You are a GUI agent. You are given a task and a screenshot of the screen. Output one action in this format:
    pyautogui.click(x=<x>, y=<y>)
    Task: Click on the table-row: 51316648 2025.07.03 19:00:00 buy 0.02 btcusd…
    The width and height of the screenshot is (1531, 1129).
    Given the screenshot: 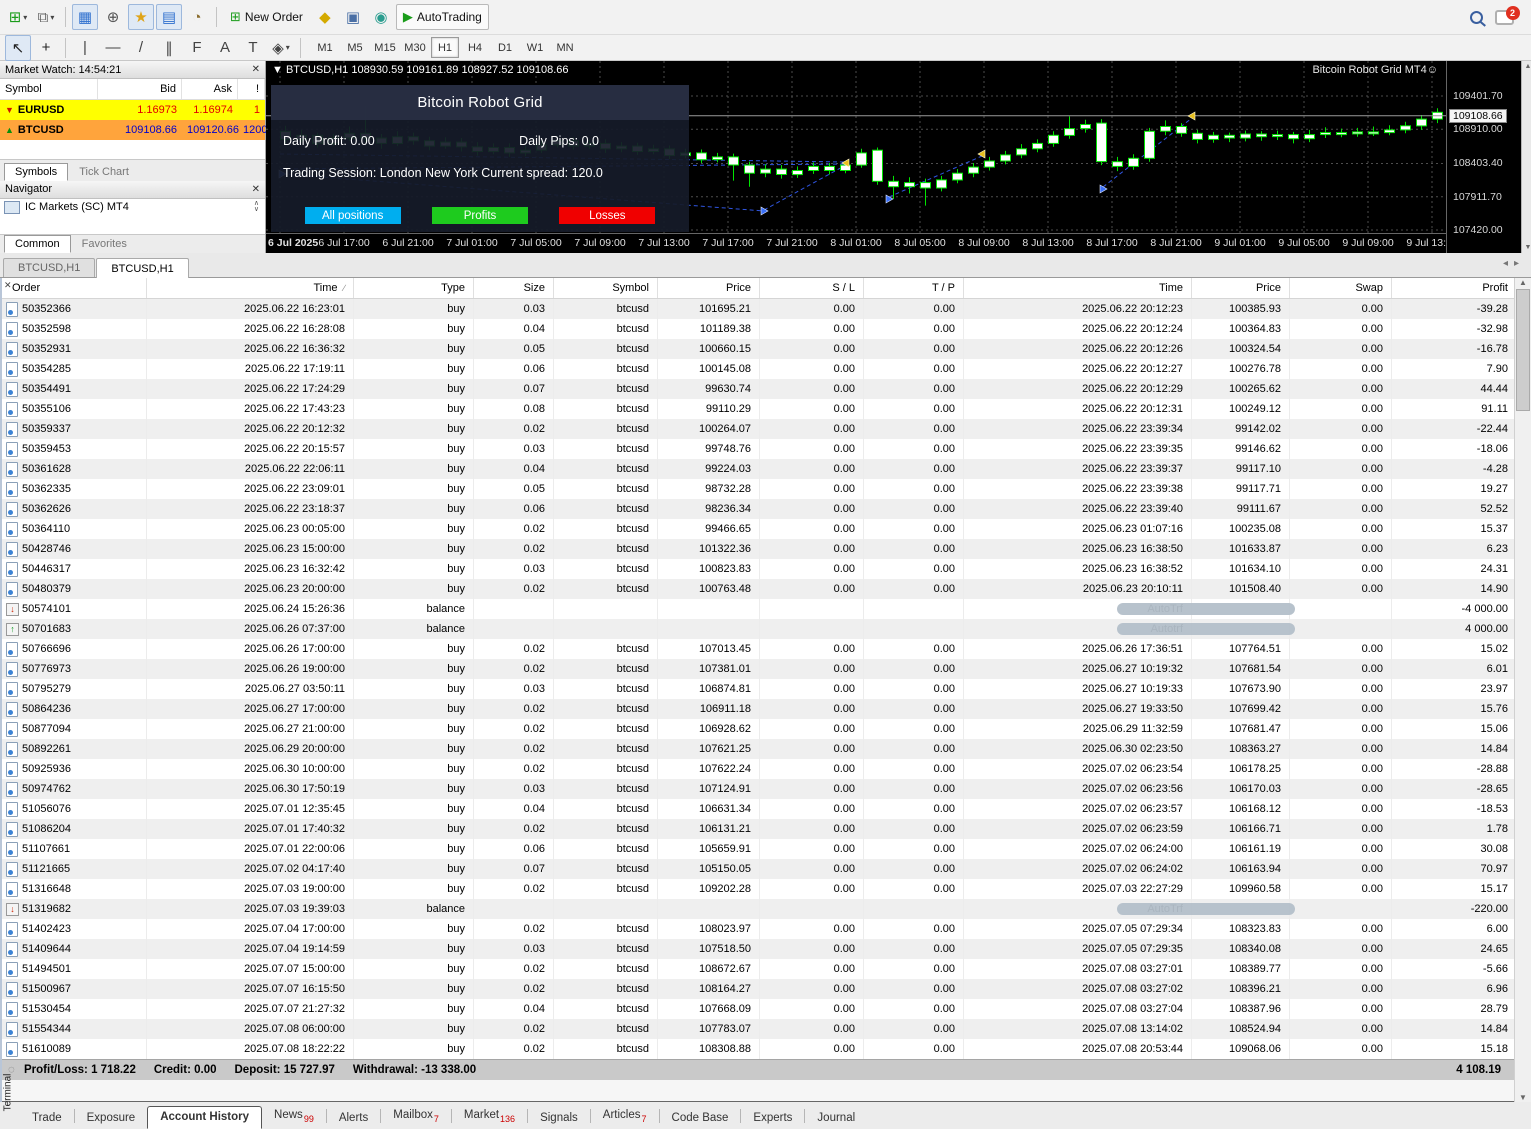 What is the action you would take?
    pyautogui.click(x=766, y=889)
    